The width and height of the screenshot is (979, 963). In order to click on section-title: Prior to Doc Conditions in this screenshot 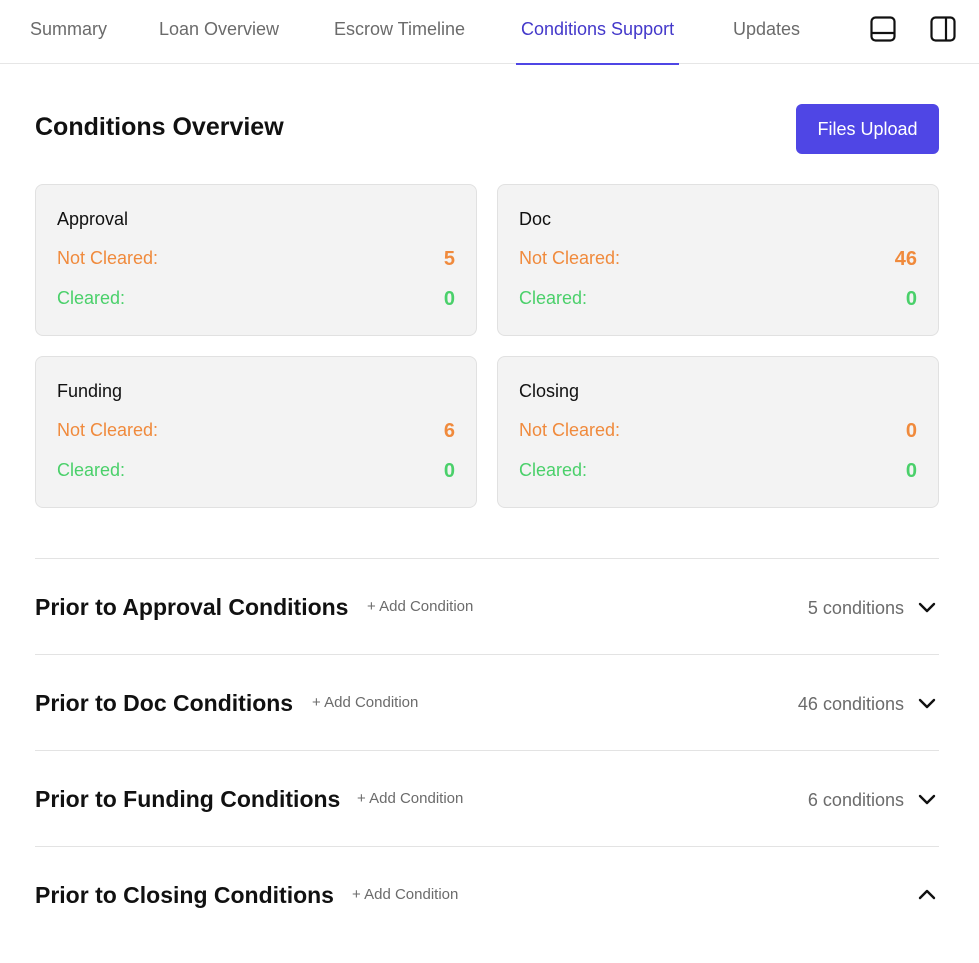, I will do `click(164, 703)`.